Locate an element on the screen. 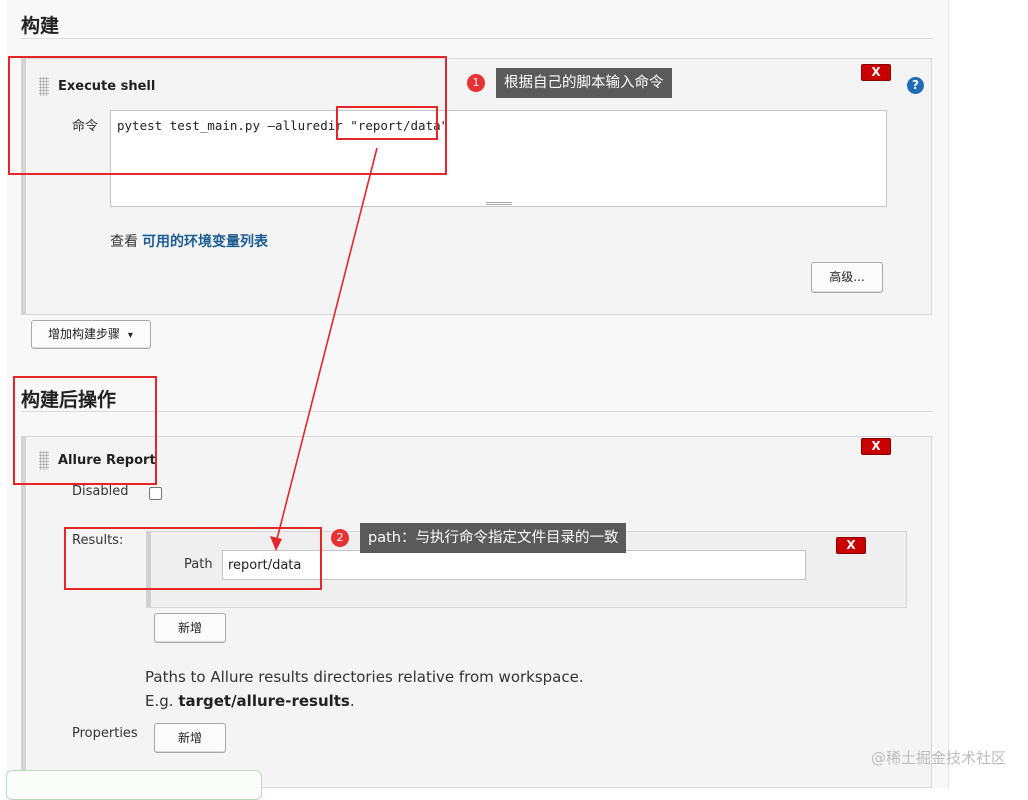  annotation-text-1: 根据自己的脚本输入命令 is located at coordinates (584, 83).